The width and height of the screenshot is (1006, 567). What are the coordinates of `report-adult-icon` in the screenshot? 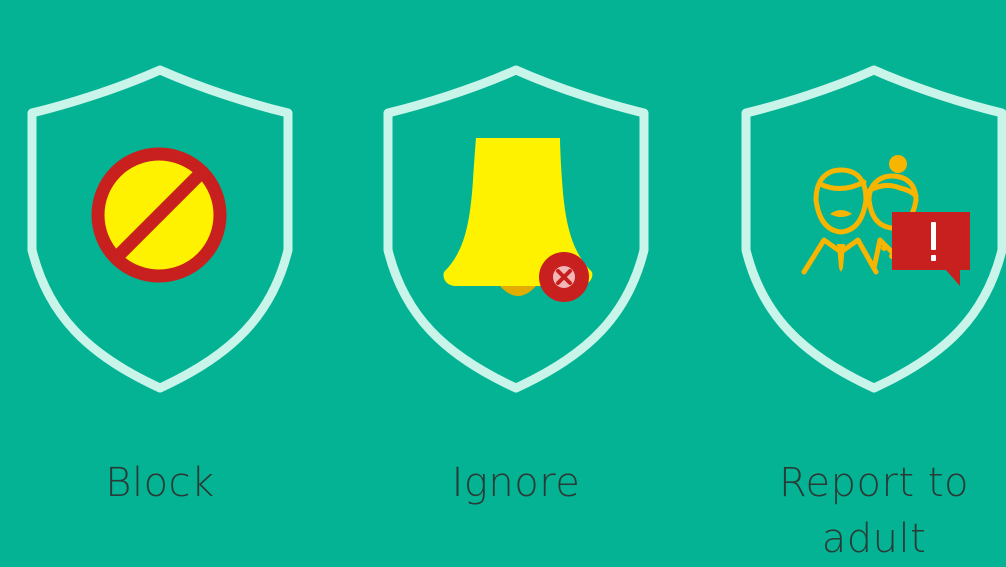 It's located at (885, 220).